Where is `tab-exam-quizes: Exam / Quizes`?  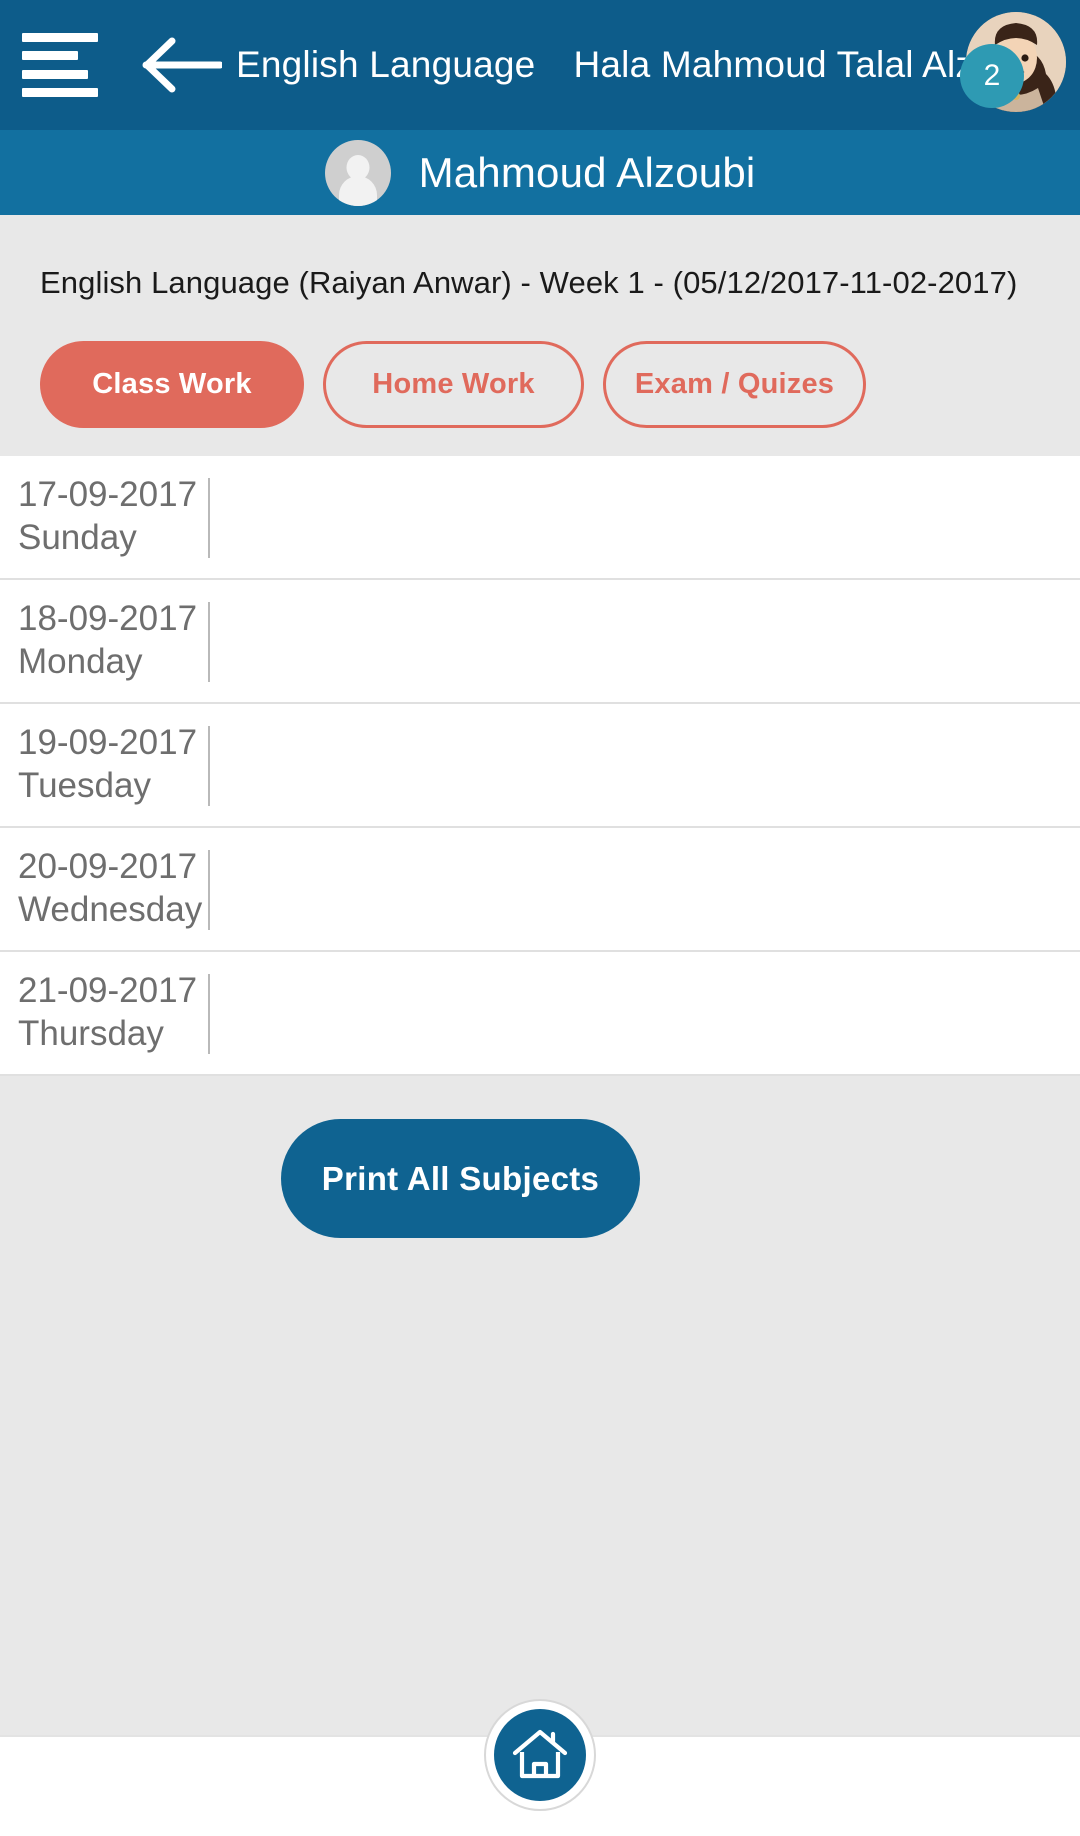
tab-exam-quizes: Exam / Quizes is located at coordinates (734, 384).